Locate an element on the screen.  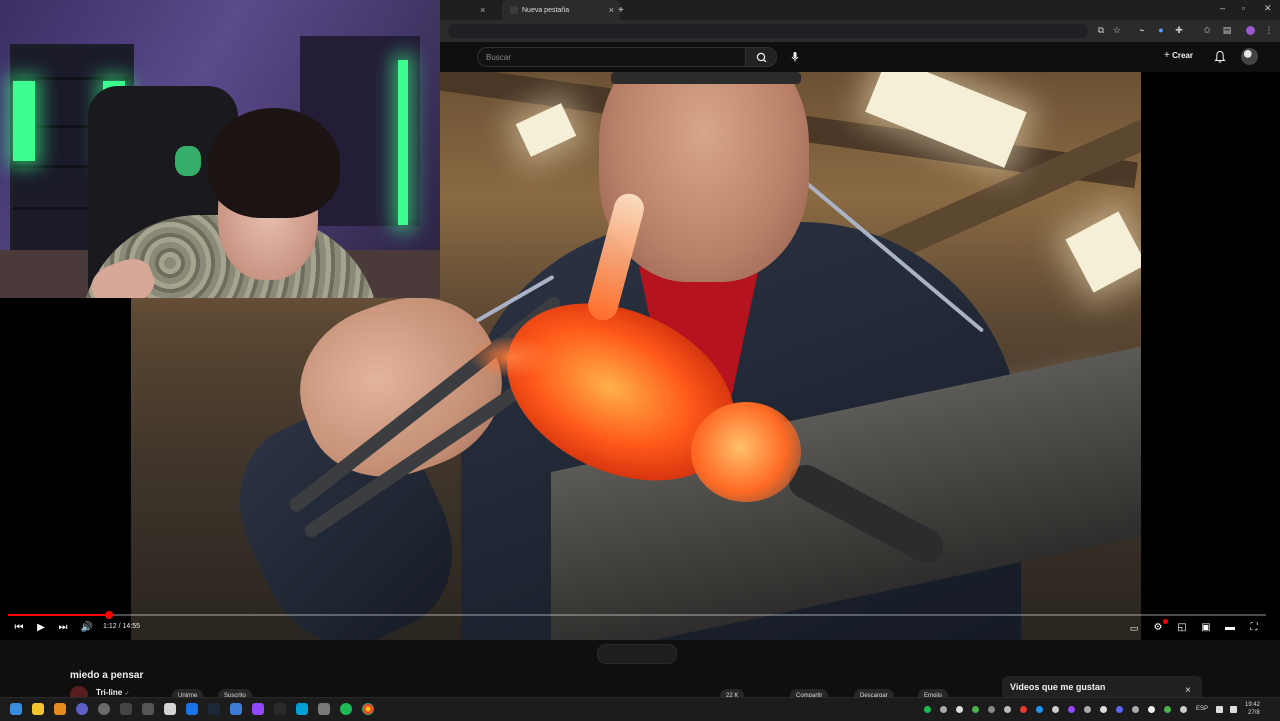
microphone-icon is located at coordinates (795, 57).